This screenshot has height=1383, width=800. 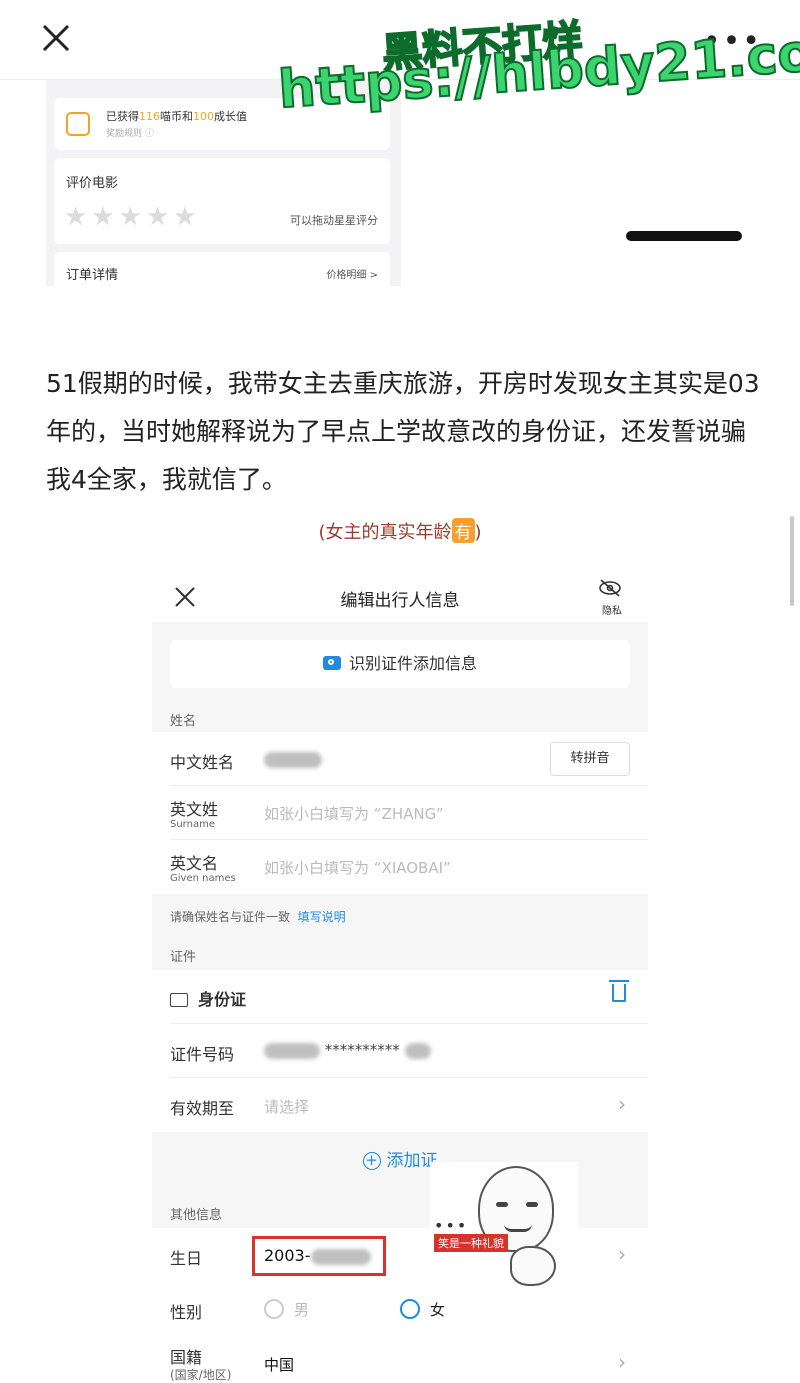 I want to click on scan-id-button: 识别证件添加信息, so click(x=400, y=664).